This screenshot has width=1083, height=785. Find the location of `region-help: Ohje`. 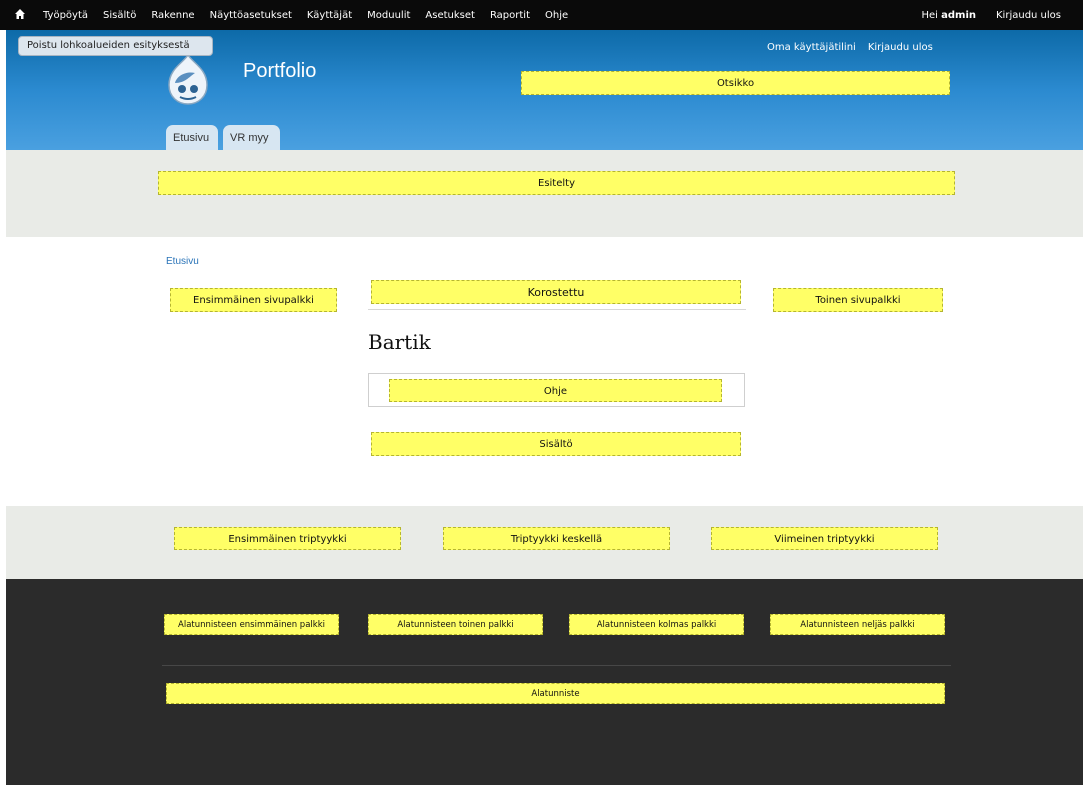

region-help: Ohje is located at coordinates (555, 390).